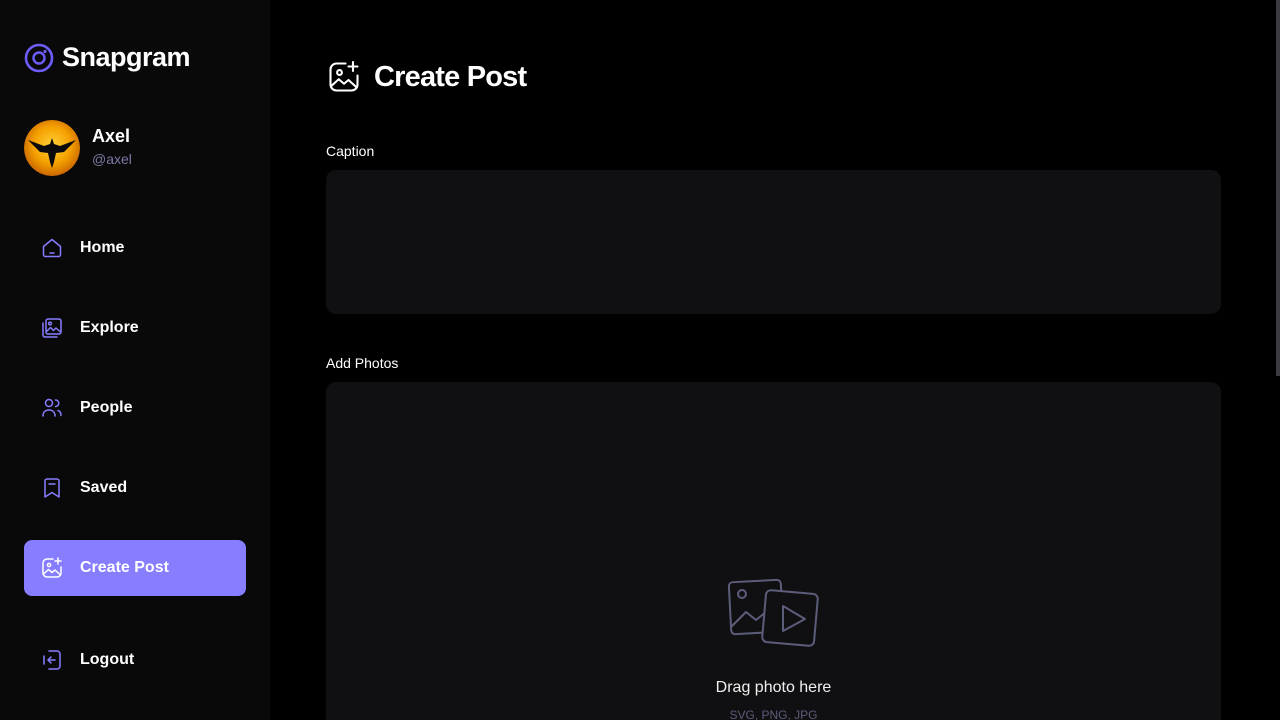 This screenshot has height=720, width=1280. I want to click on sidebar-item-saved: Saved, so click(135, 488).